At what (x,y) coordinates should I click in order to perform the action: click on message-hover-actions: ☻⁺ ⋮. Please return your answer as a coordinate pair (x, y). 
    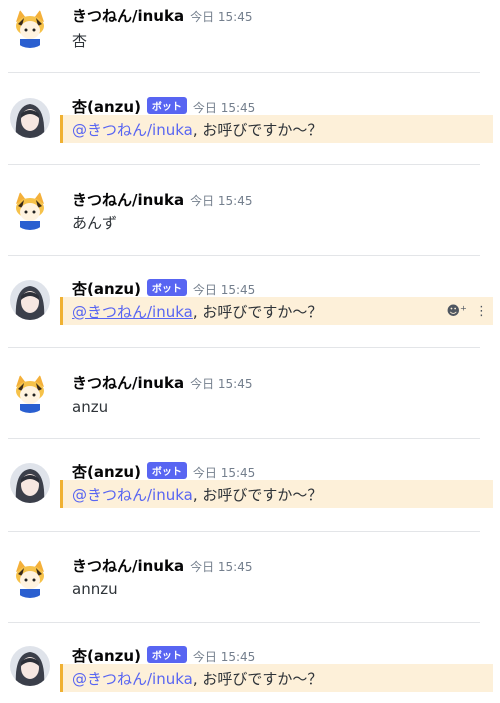
    Looking at the image, I should click on (467, 311).